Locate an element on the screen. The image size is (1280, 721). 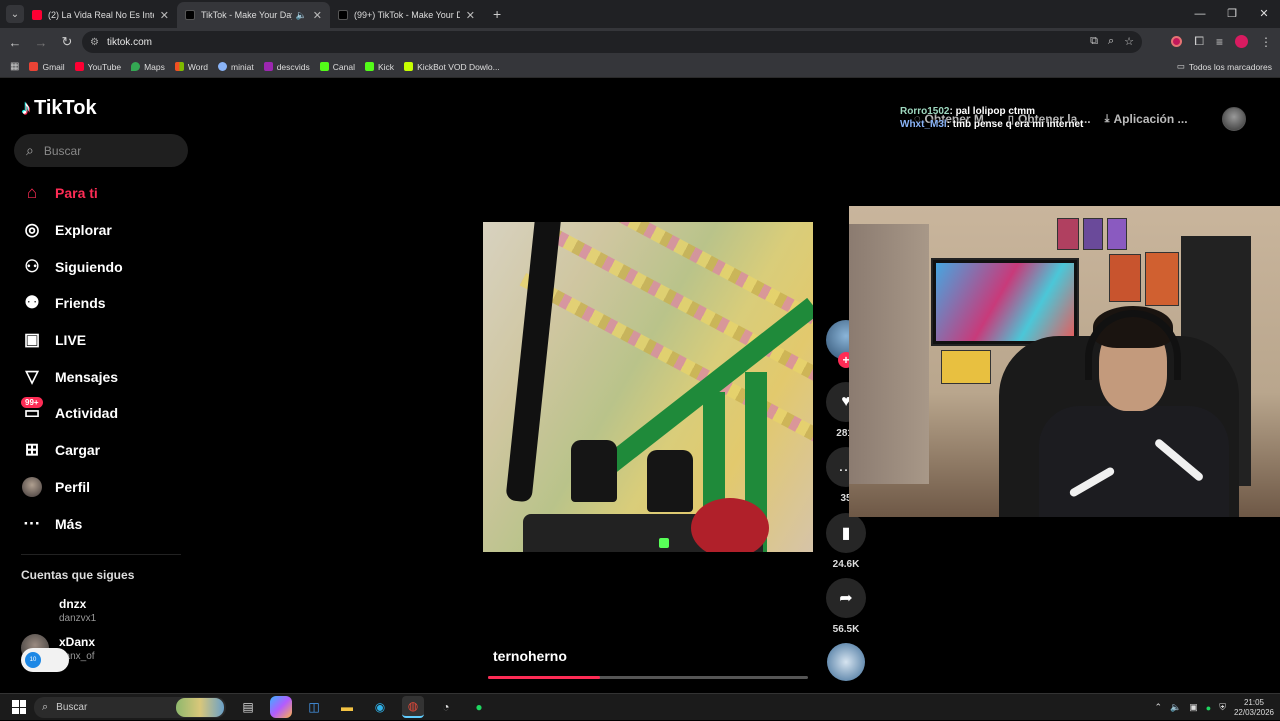
bookmark-maps: Maps is located at coordinates (148, 67).